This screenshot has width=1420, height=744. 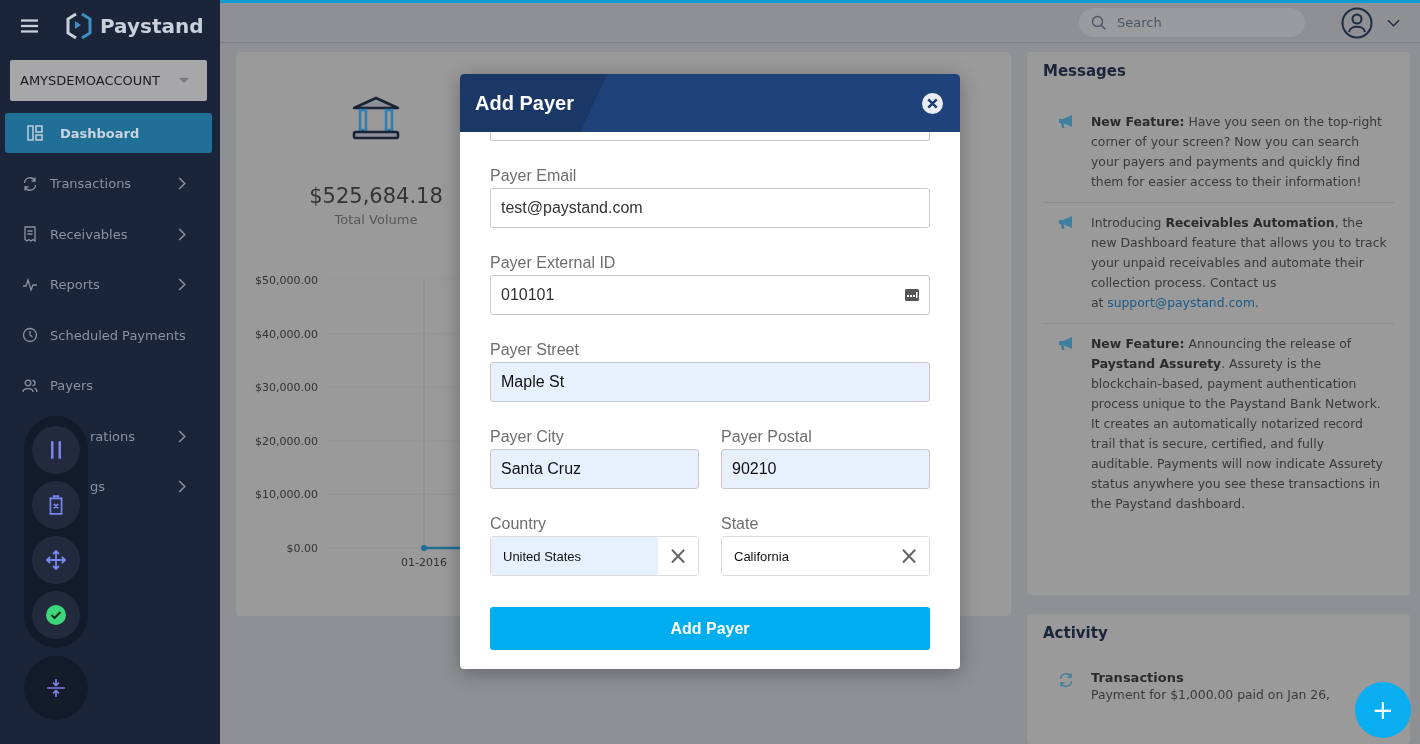 What do you see at coordinates (1237, 152) in the screenshot?
I see `message-text: New Feature: Have you seen on the top-right corner of your screen? Now you can search your payers and payments and quickly find them for easier access to their information!` at bounding box center [1237, 152].